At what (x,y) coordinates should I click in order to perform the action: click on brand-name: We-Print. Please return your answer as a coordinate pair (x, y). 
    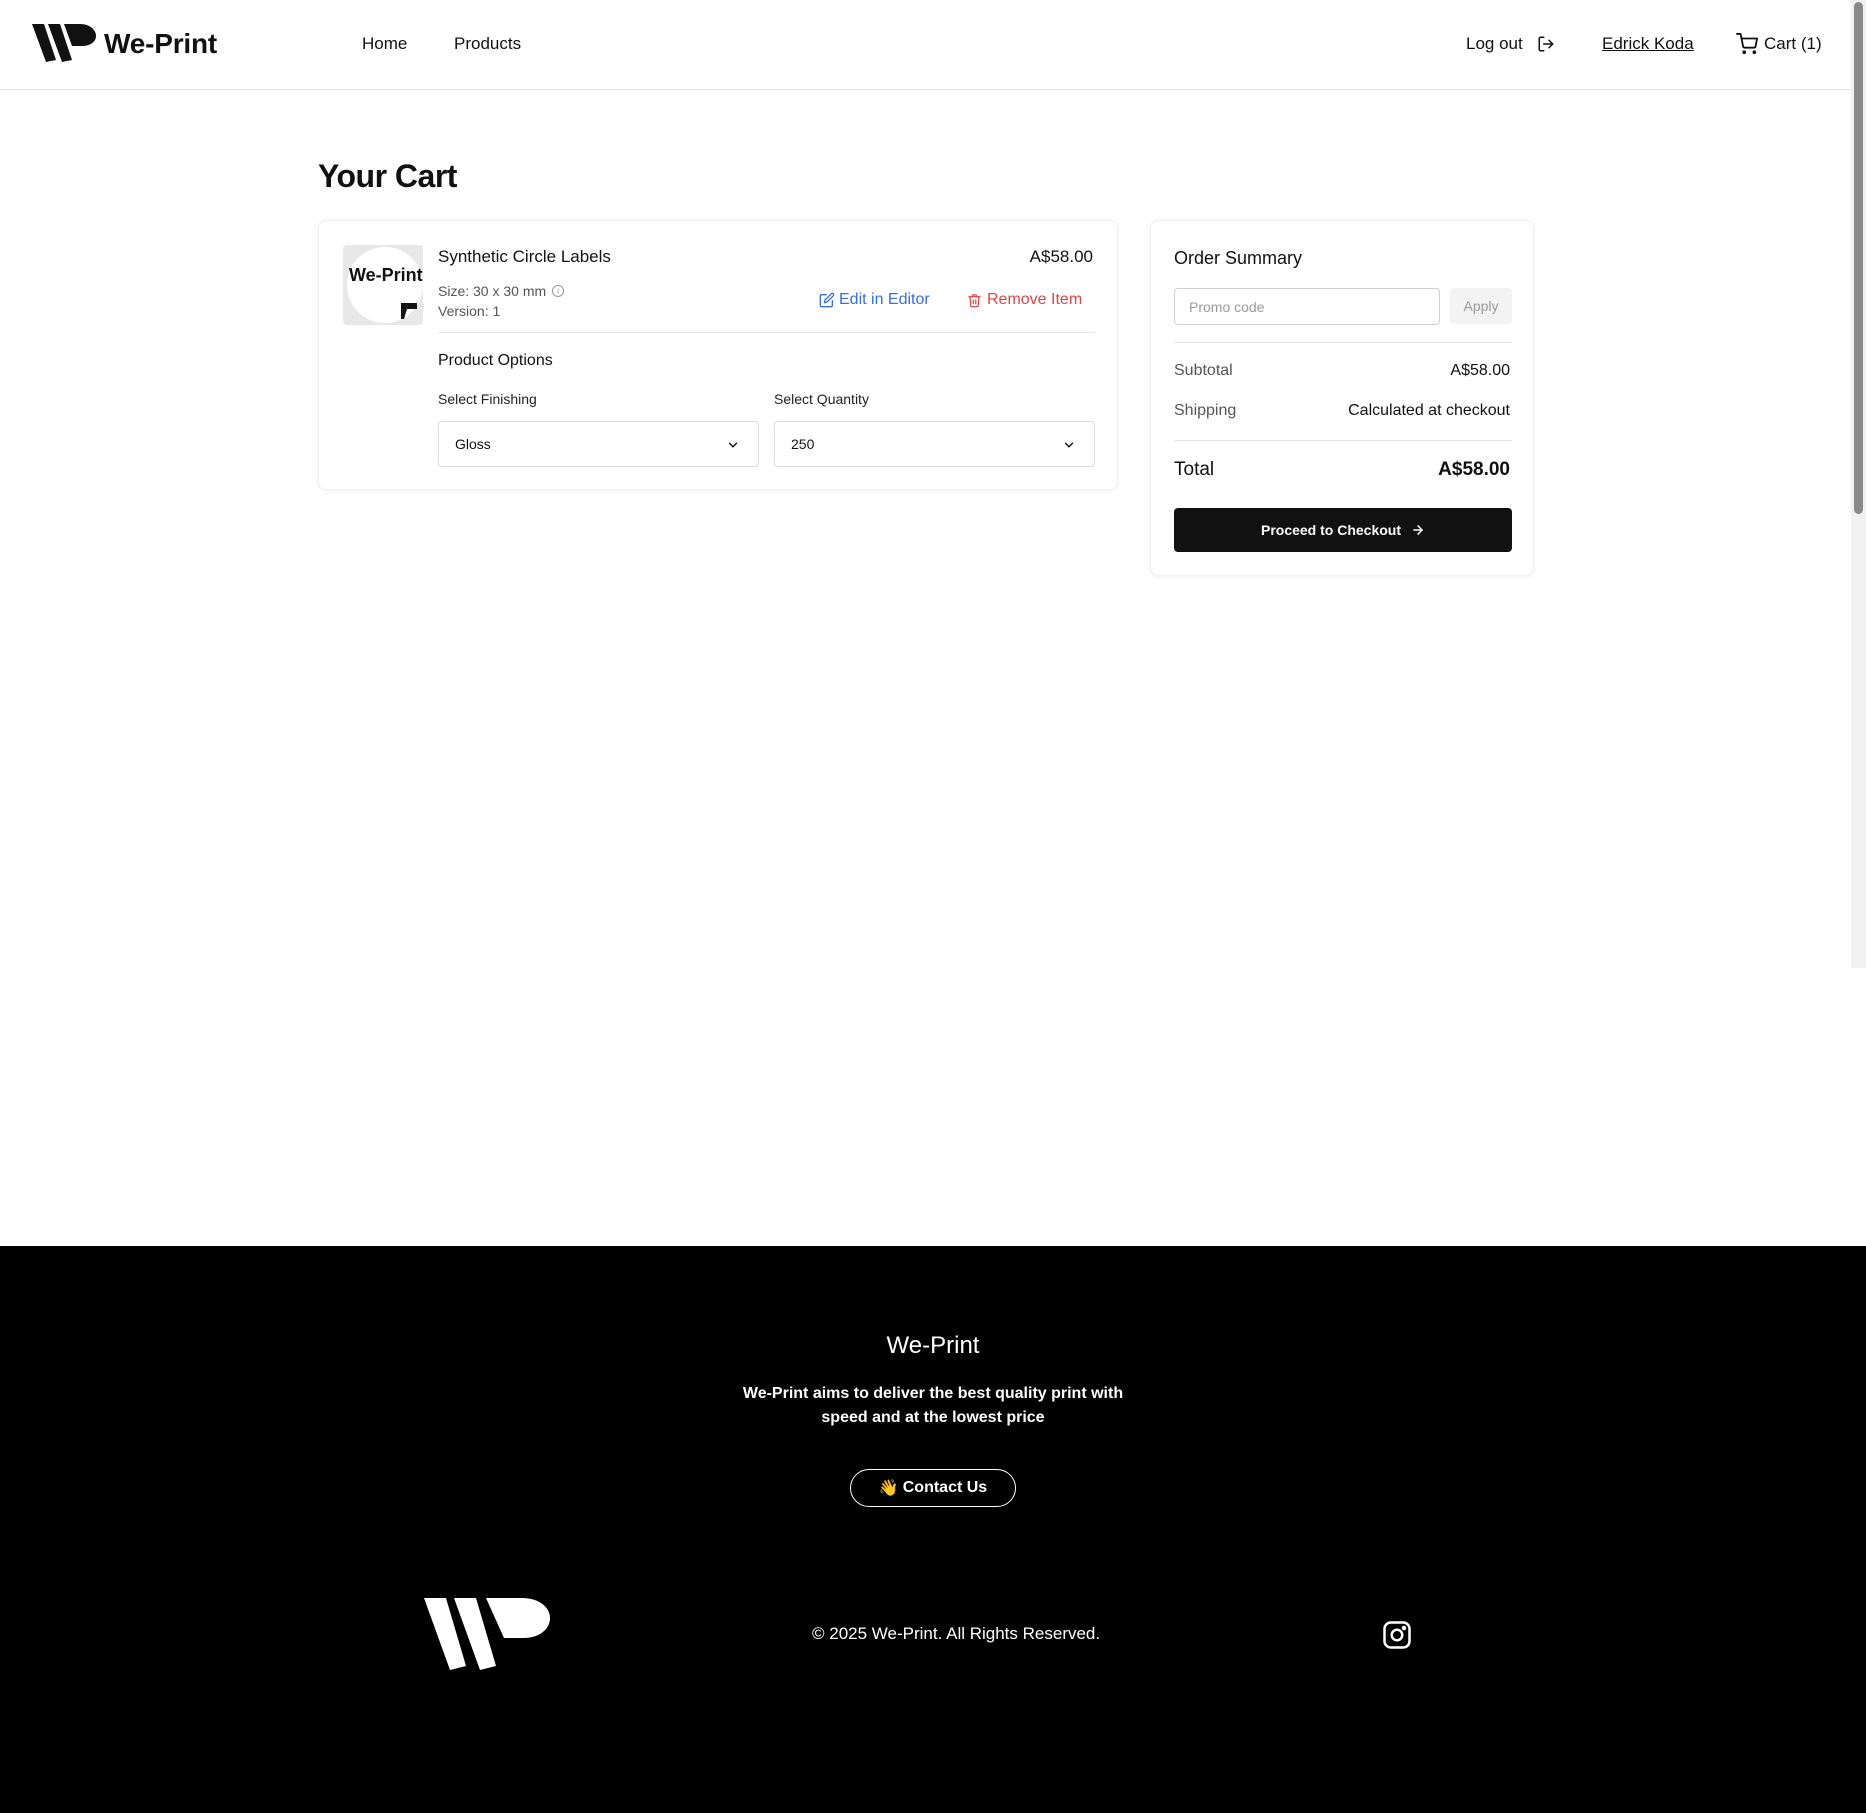
    Looking at the image, I should click on (160, 43).